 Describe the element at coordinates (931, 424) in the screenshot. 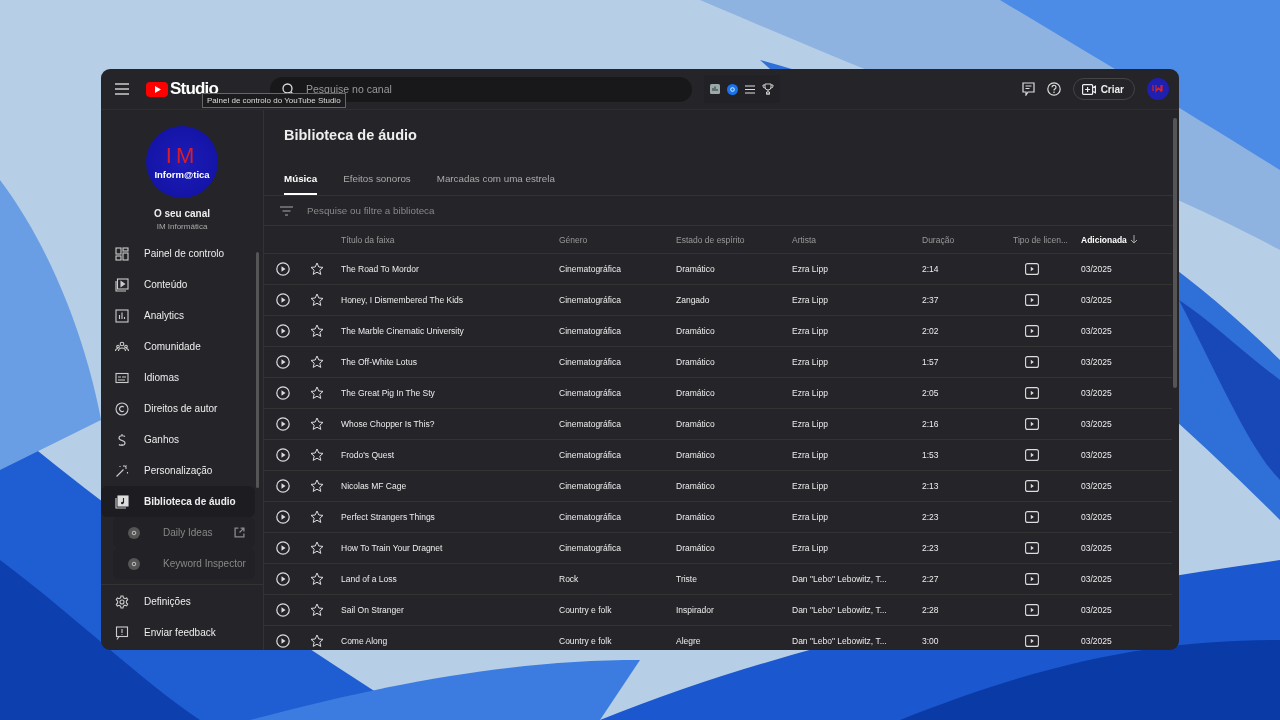

I see `table-cell-text: 2:16` at that location.